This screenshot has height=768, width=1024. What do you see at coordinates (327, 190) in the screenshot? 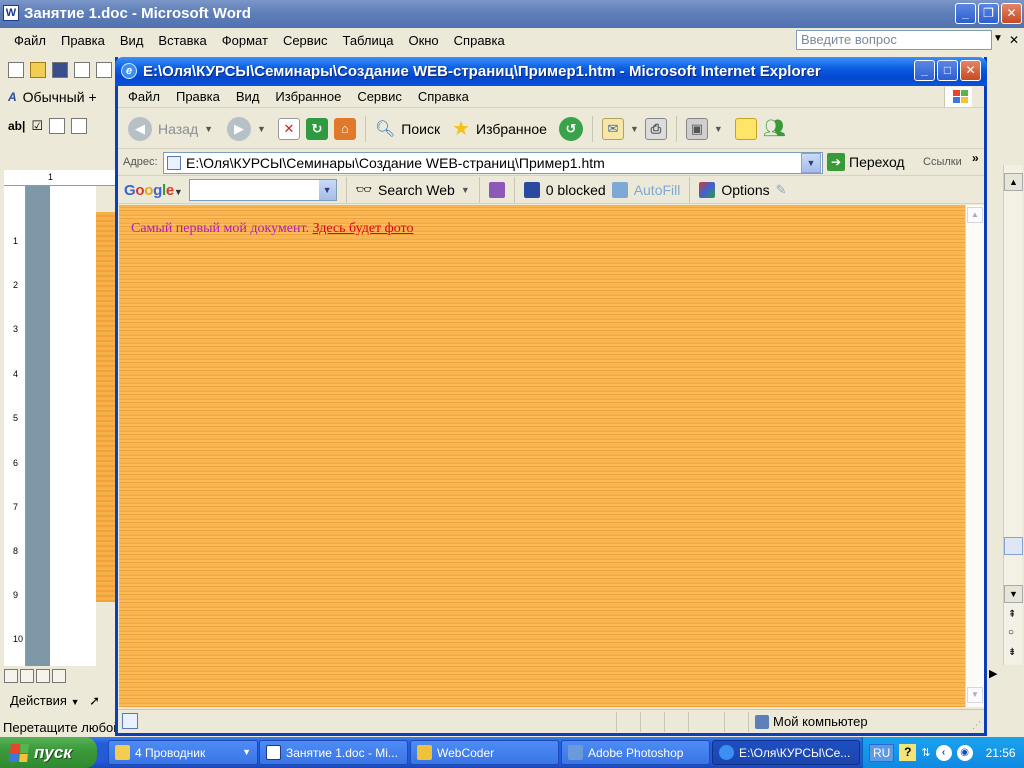
I see `google-search-dropdown-icon: ▼` at bounding box center [327, 190].